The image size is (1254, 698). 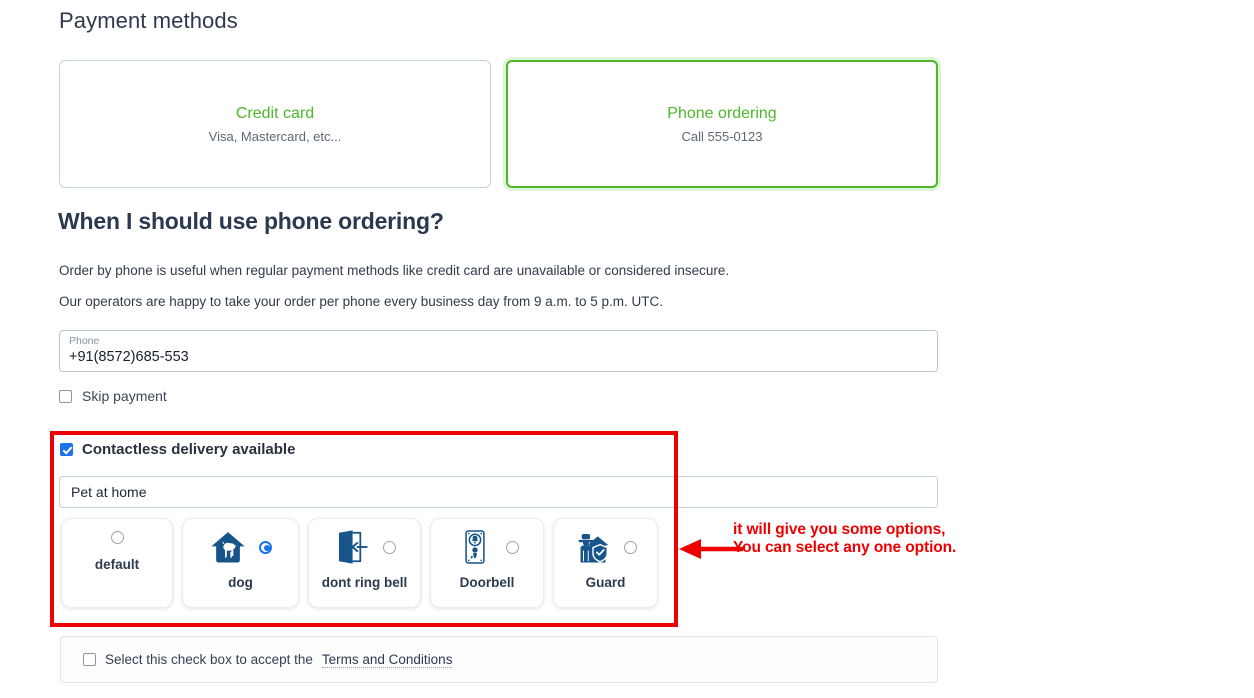 I want to click on annotation-line-1: it will give you some options,, so click(x=839, y=529).